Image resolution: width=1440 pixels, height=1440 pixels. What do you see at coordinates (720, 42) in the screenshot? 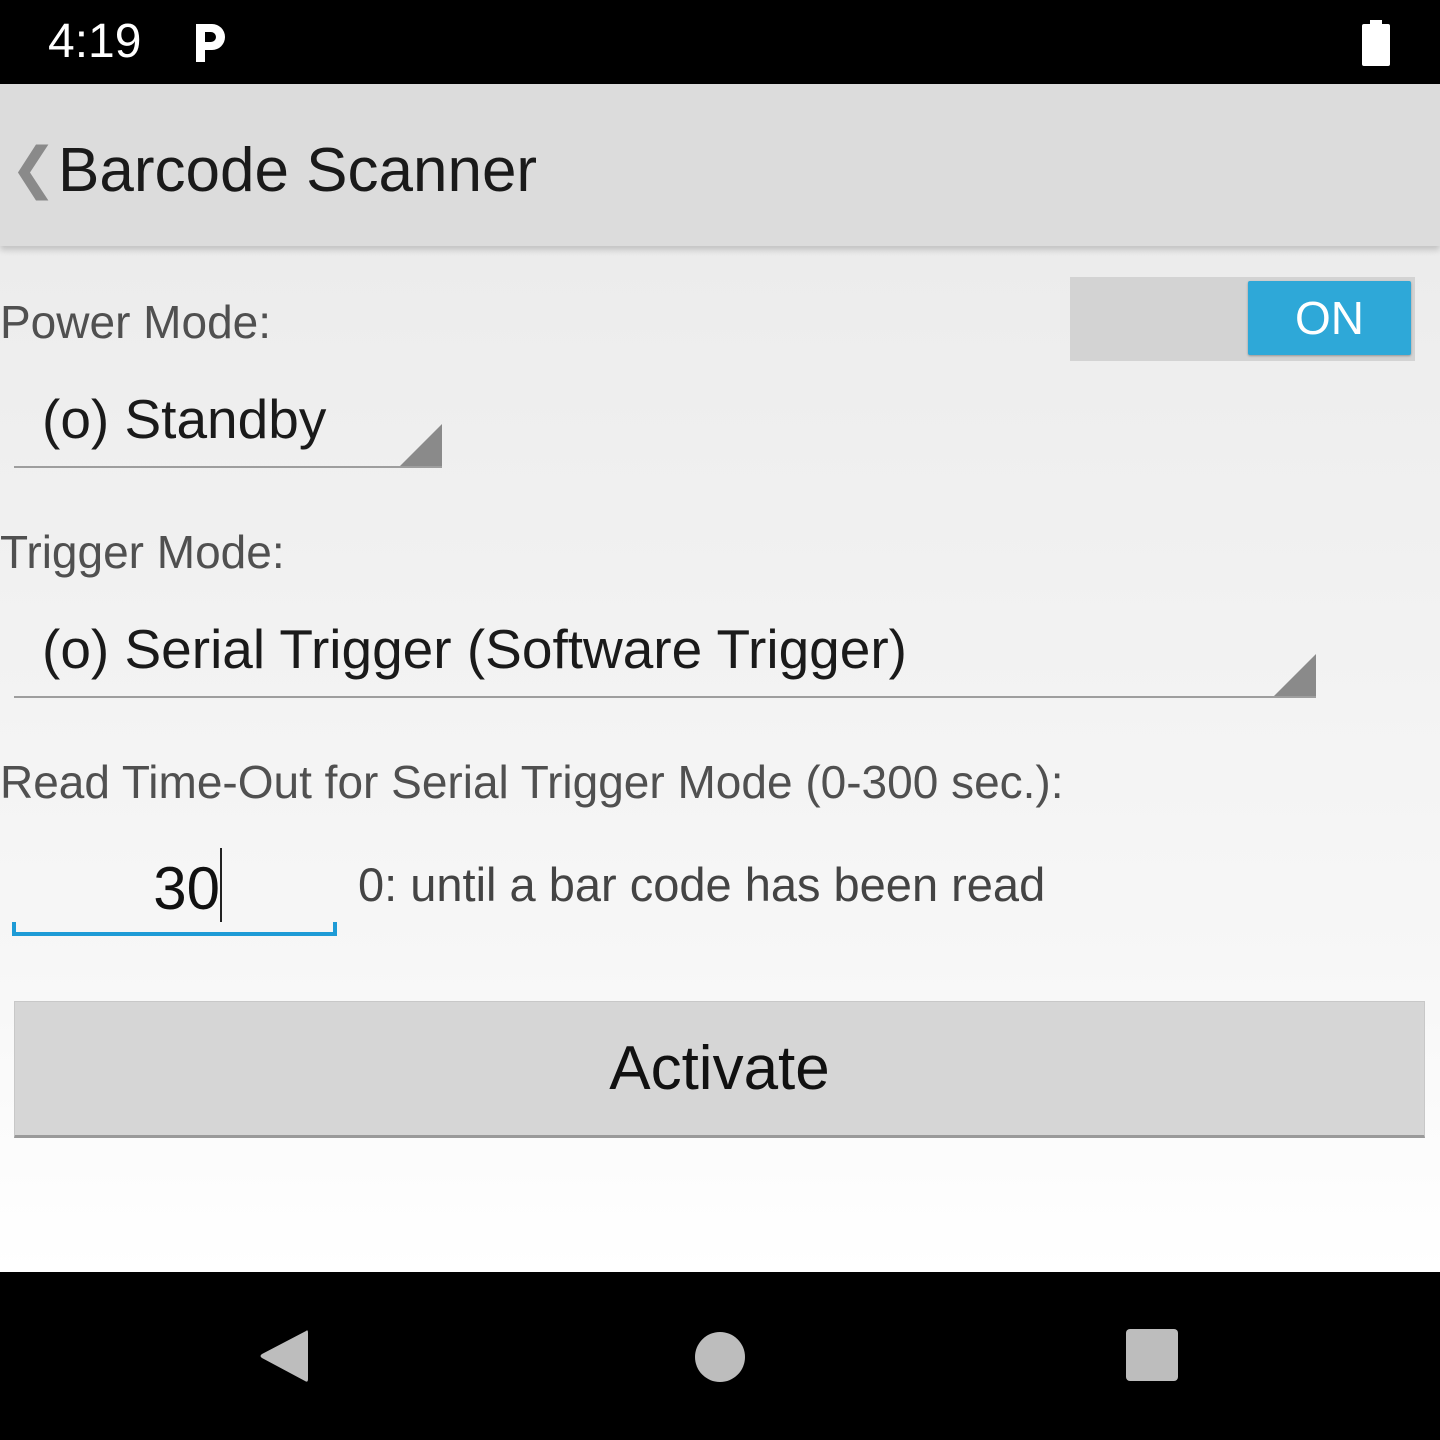
I see `status-bar: 4:19` at bounding box center [720, 42].